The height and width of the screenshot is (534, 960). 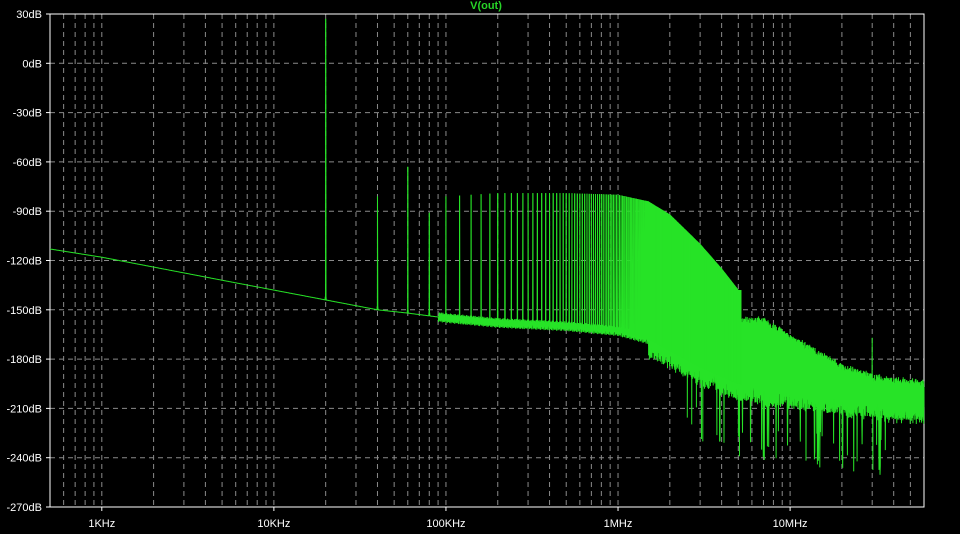 I want to click on y-tick-label: -240dB, so click(x=24, y=459).